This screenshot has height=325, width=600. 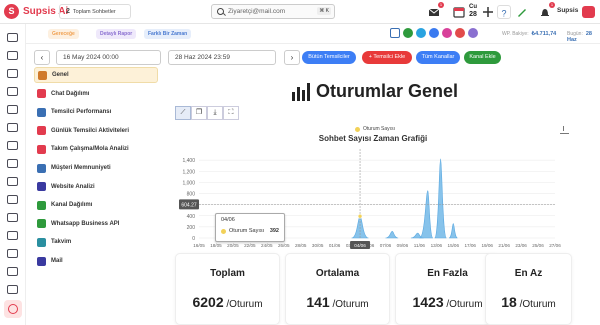 What do you see at coordinates (473, 7) in the screenshot?
I see `date-day-label: Cu` at bounding box center [473, 7].